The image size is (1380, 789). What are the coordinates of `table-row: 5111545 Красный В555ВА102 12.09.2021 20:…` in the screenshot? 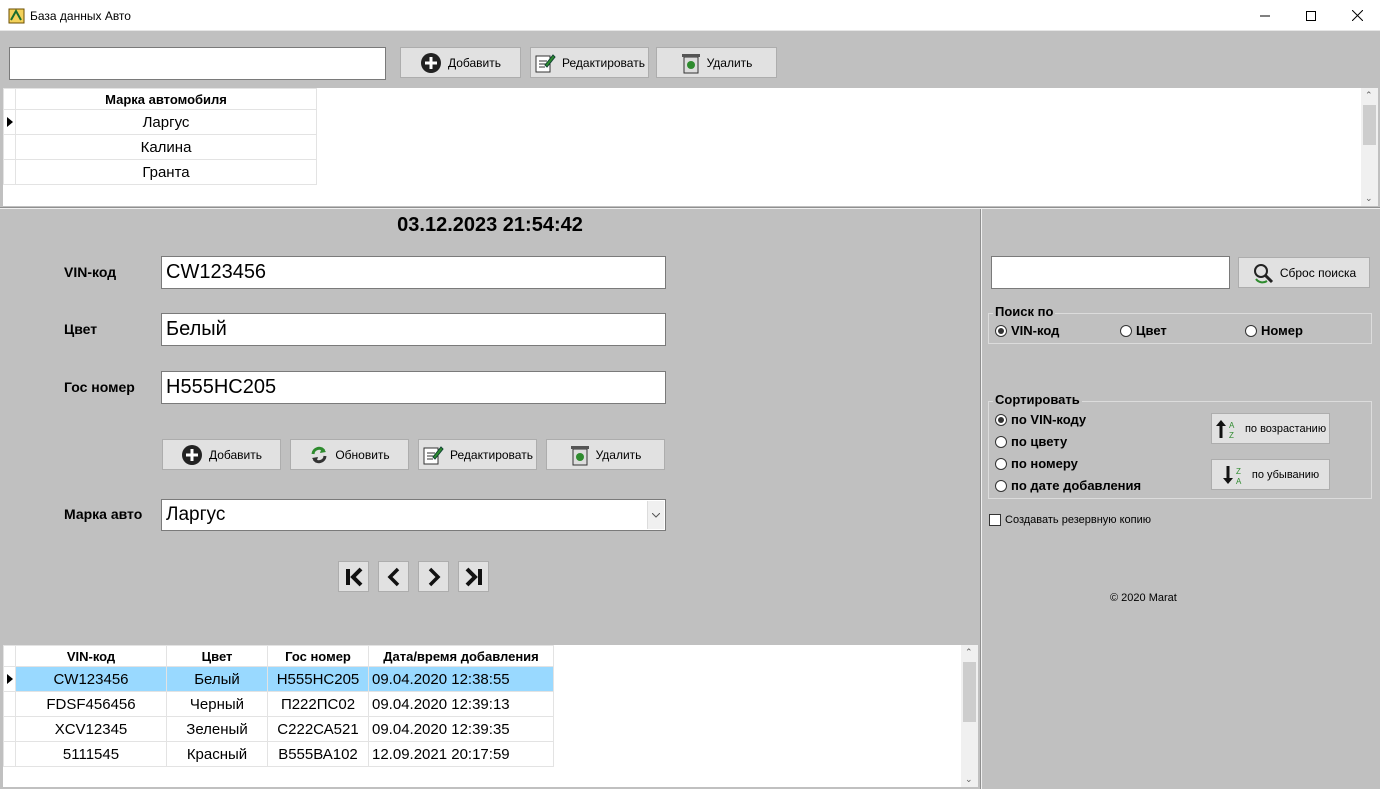 It's located at (278, 754).